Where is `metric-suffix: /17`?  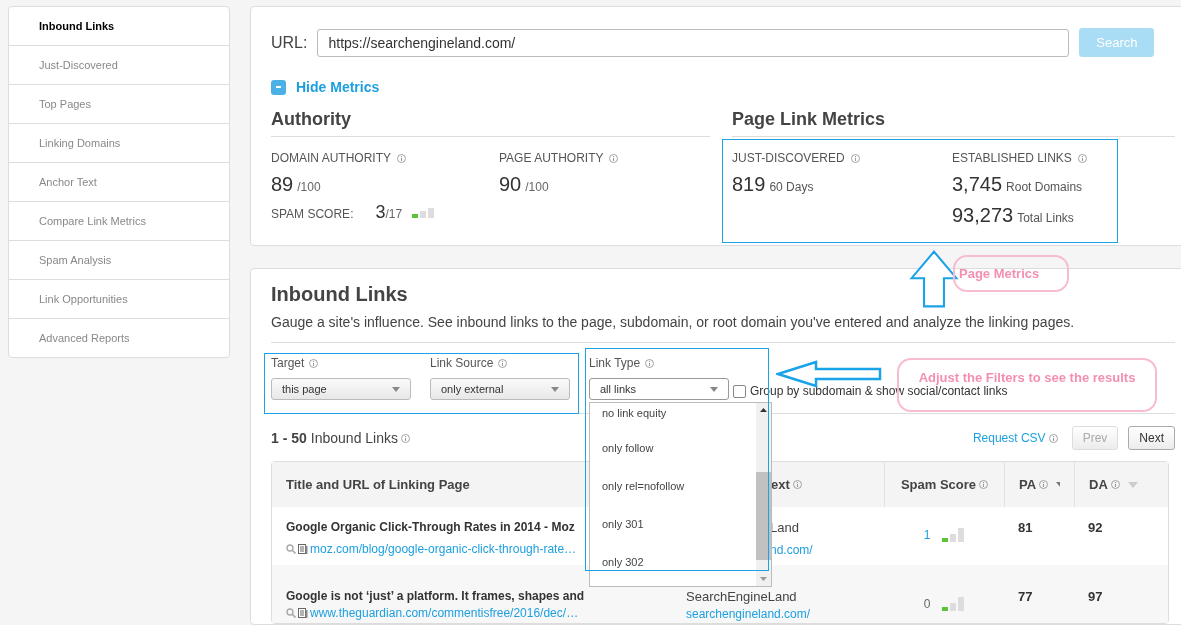
metric-suffix: /17 is located at coordinates (394, 214).